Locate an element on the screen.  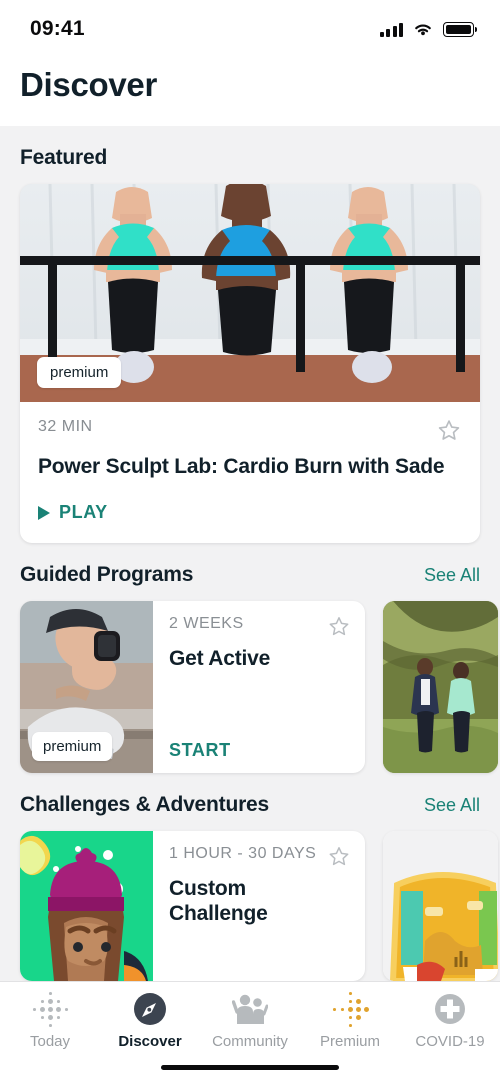
program-card-next-peek is located at coordinates (440, 687).